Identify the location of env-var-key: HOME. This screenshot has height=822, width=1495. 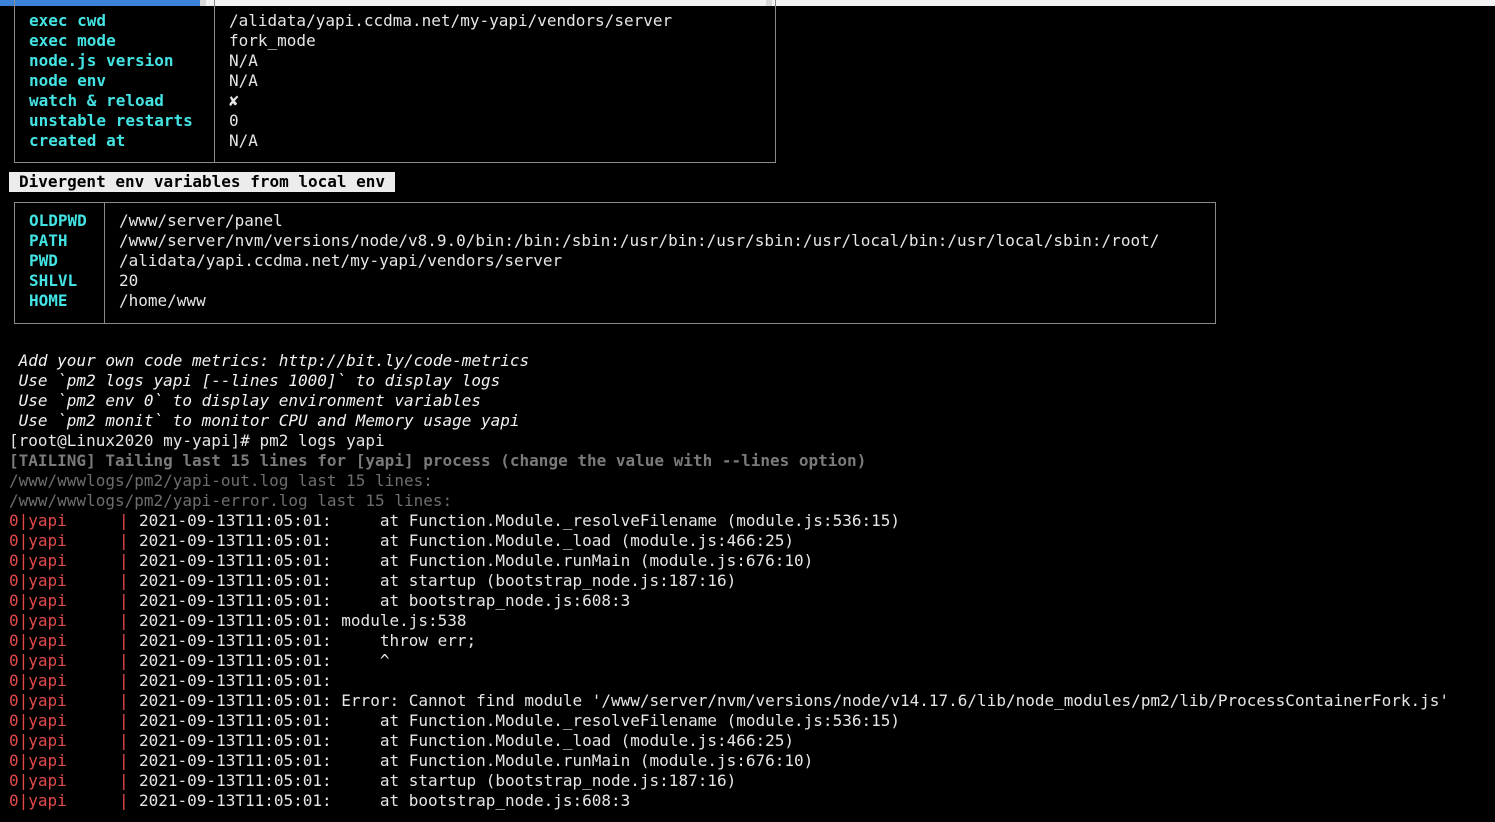
(48, 300).